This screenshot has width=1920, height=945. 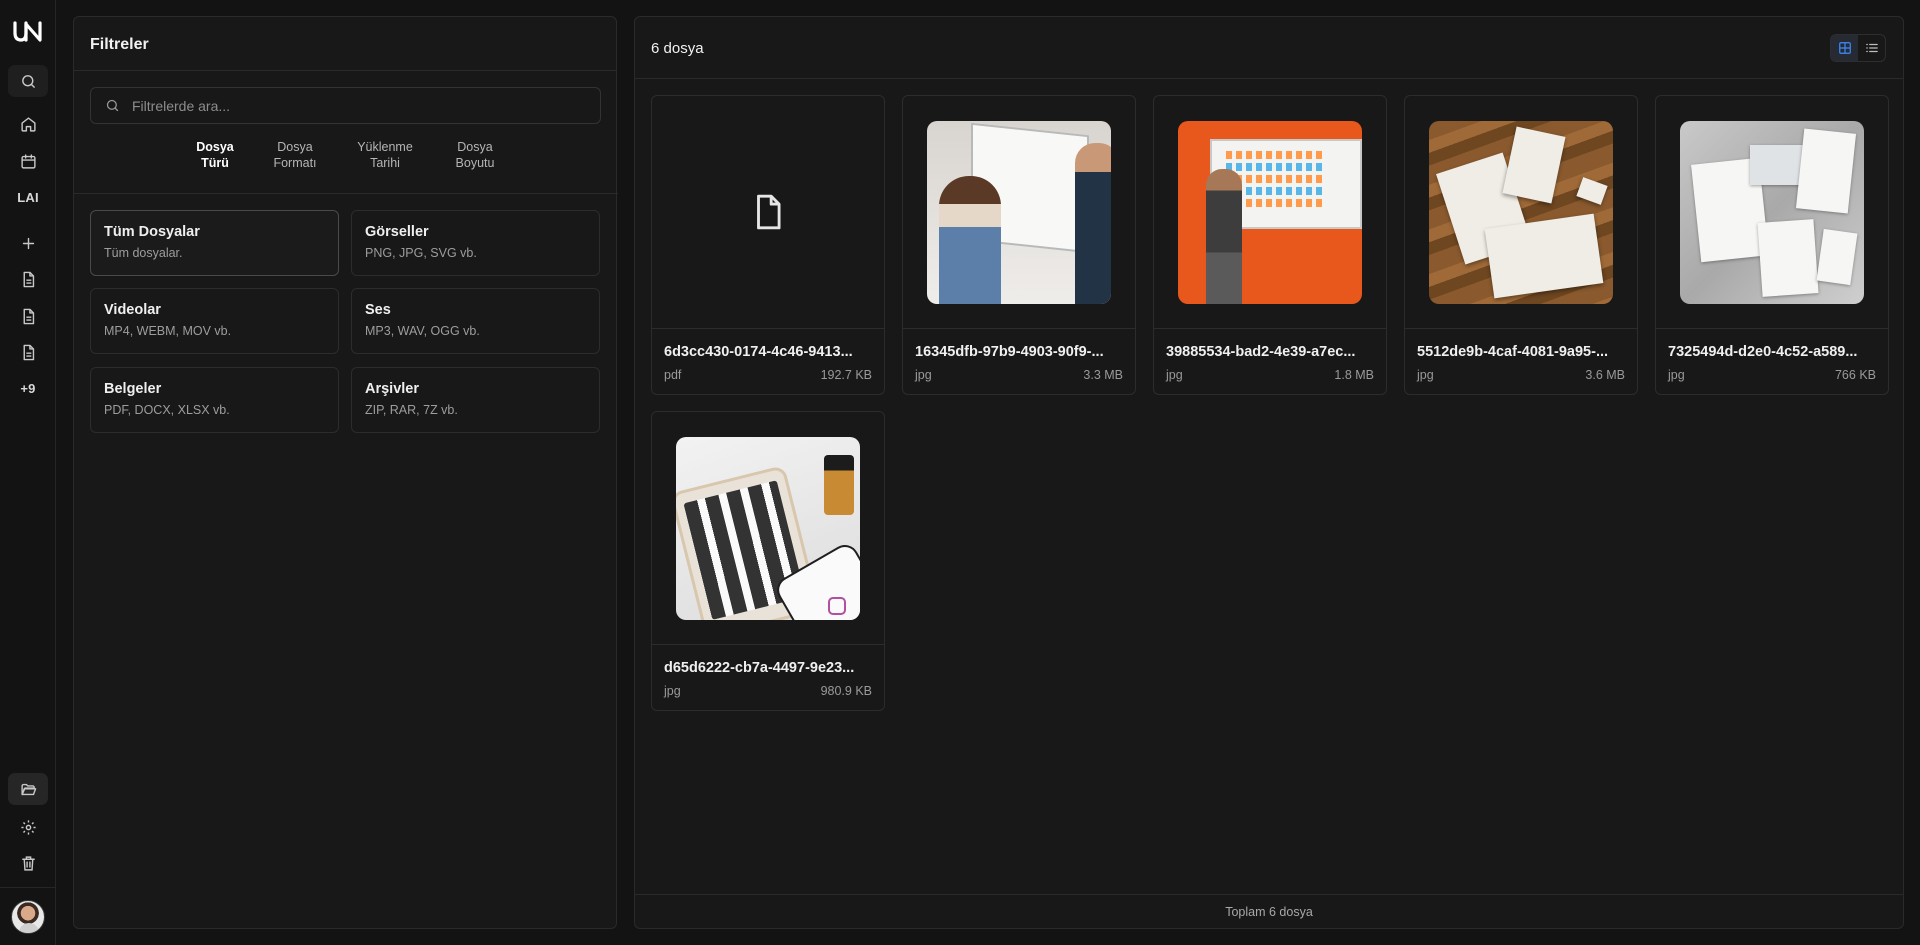 I want to click on category-title: Tüm Dosyalar, so click(x=152, y=232).